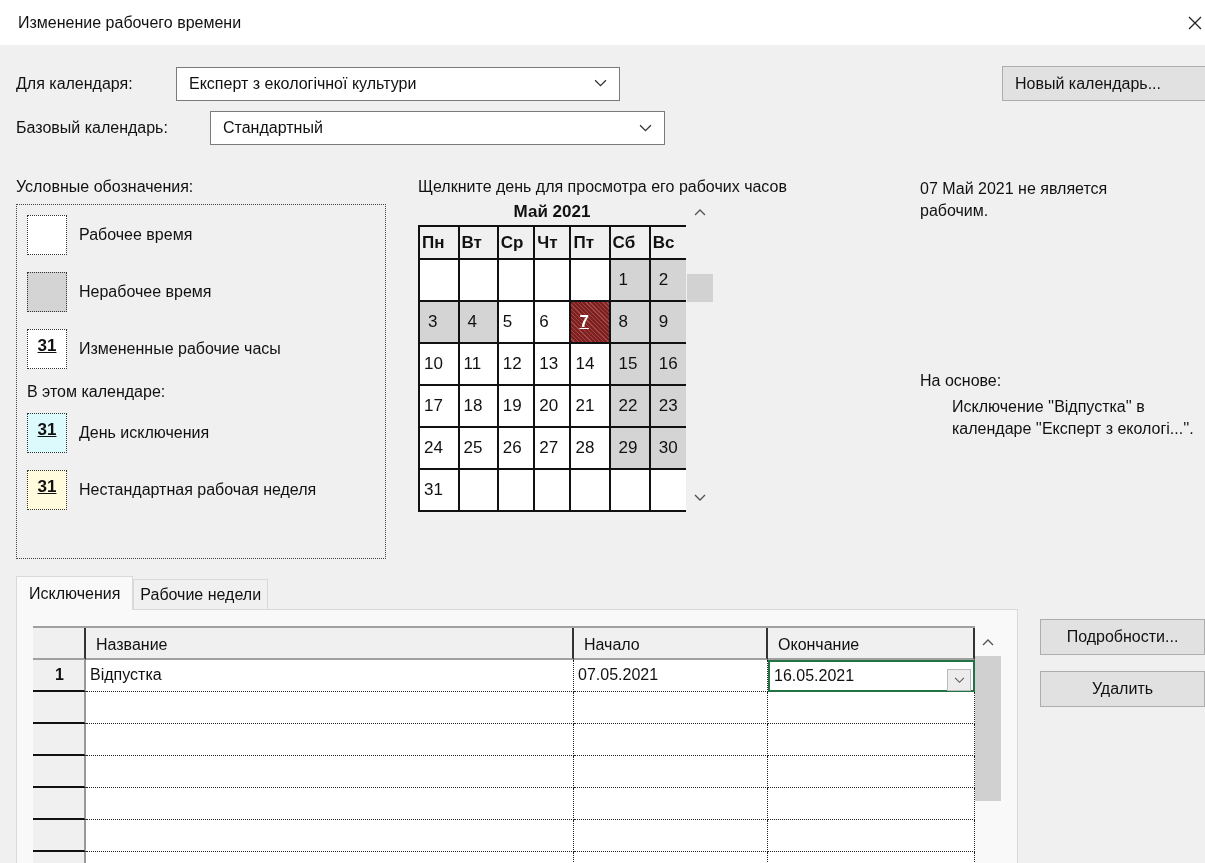 Image resolution: width=1205 pixels, height=863 pixels. What do you see at coordinates (667, 322) in the screenshot?
I see `calendar-day: 9` at bounding box center [667, 322].